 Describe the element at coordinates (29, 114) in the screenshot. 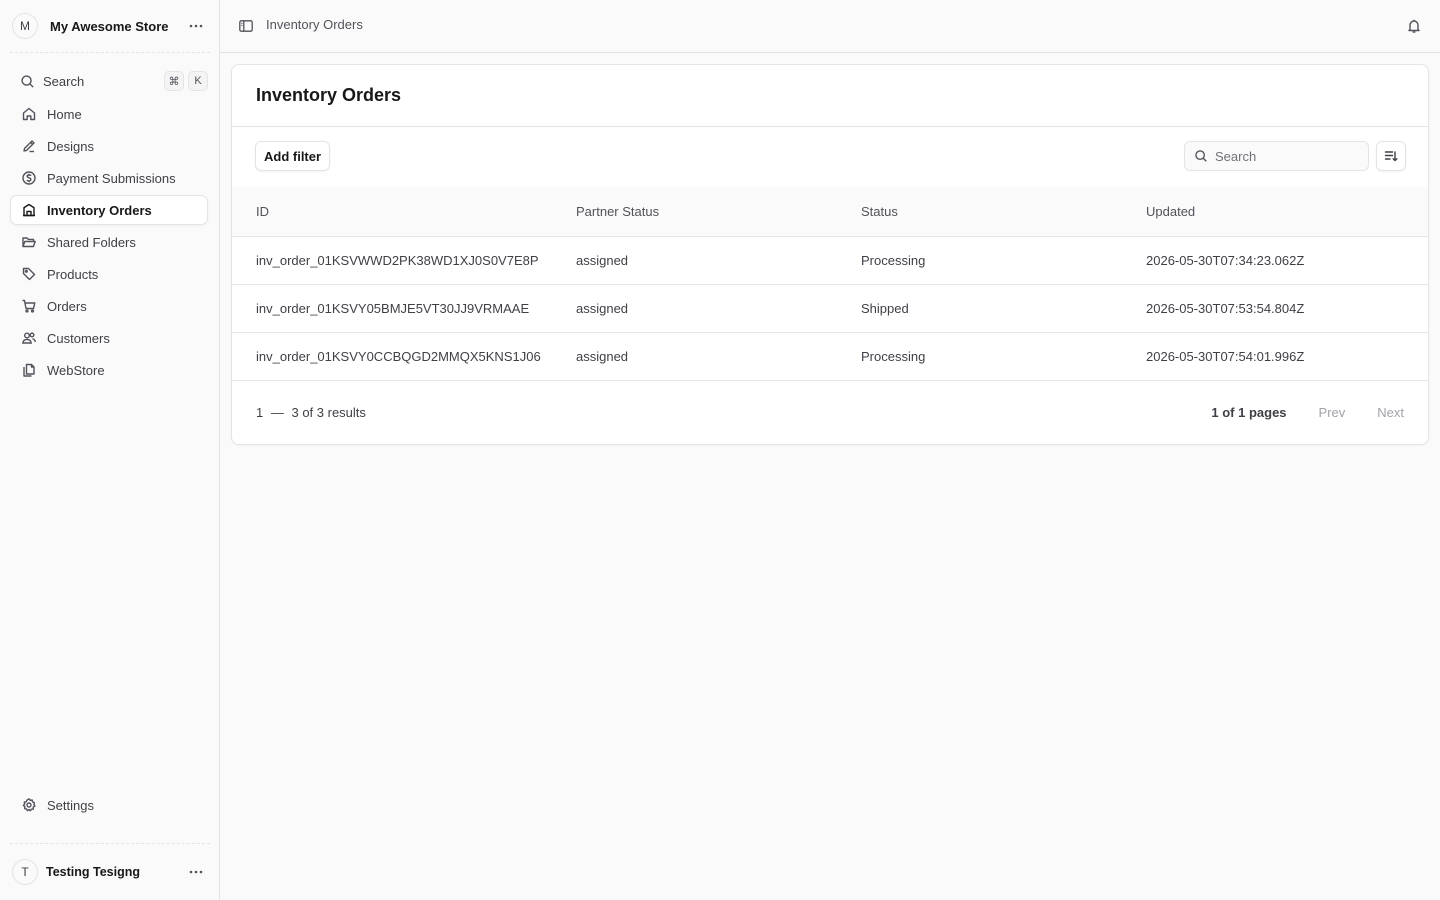

I see `home-icon` at that location.